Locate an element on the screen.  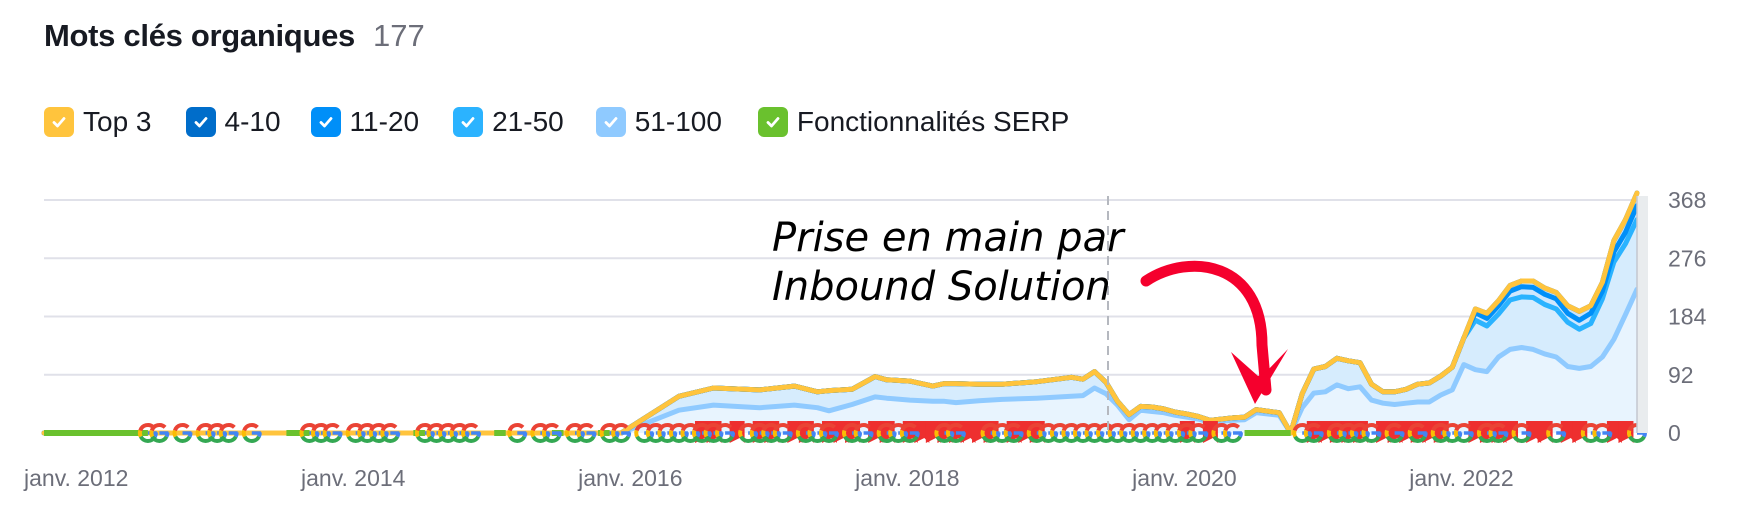
annotation-line-2: Inbound Solution is located at coordinates (941, 287).